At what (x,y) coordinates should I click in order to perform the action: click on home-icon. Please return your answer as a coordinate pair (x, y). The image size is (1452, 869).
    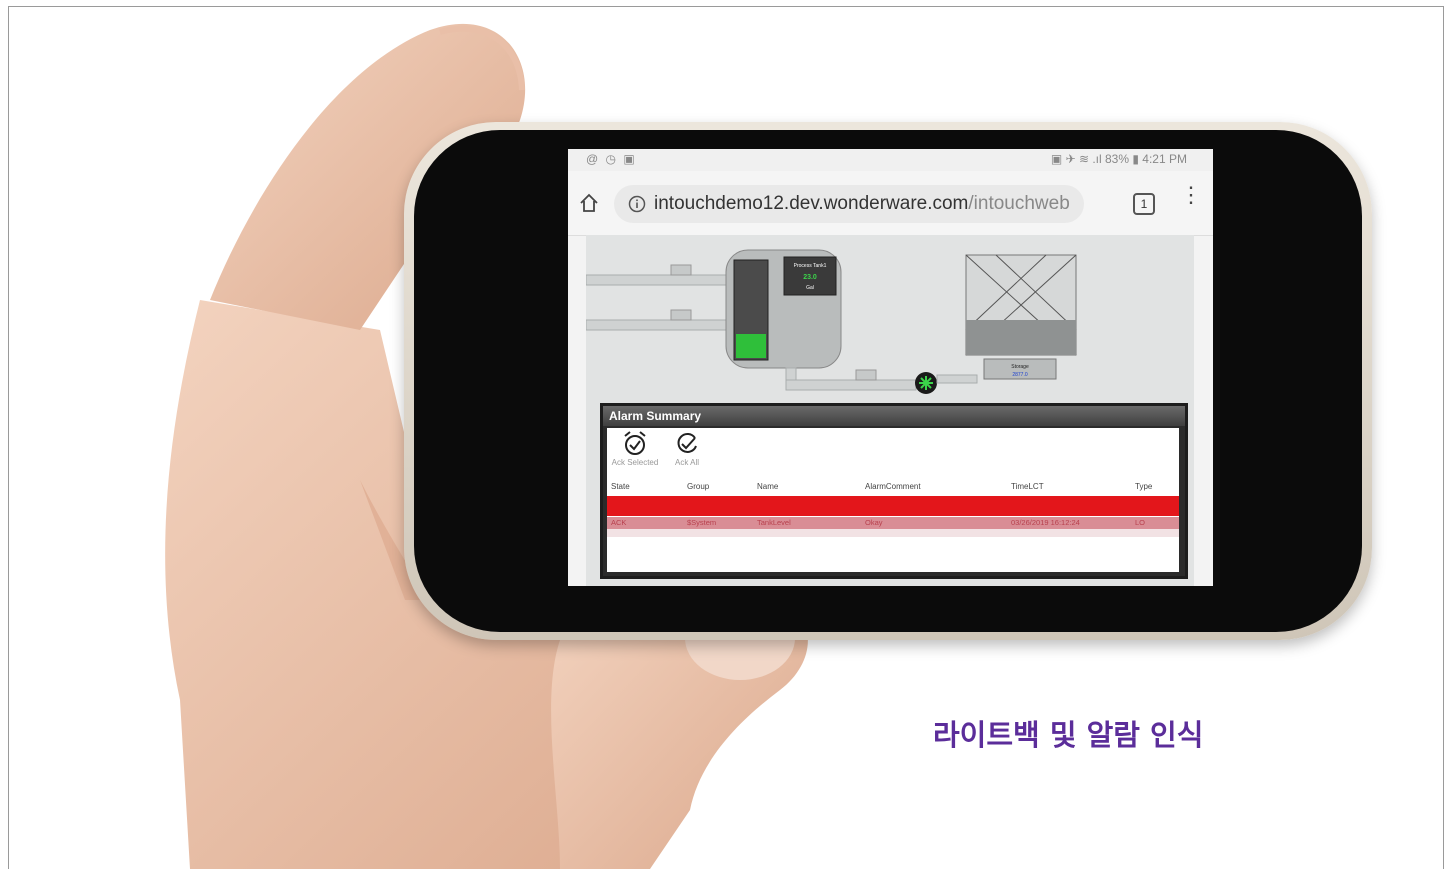
    Looking at the image, I should click on (589, 203).